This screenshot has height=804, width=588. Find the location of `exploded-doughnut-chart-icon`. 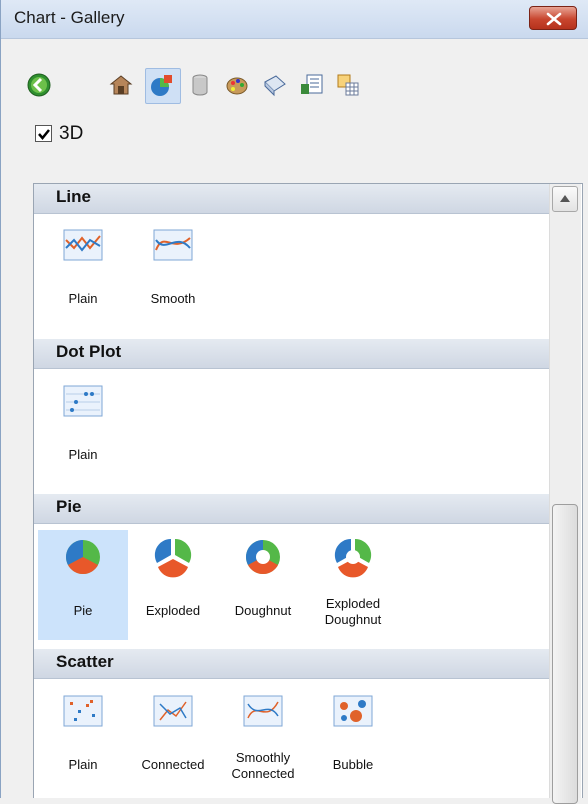

exploded-doughnut-chart-icon is located at coordinates (353, 558).